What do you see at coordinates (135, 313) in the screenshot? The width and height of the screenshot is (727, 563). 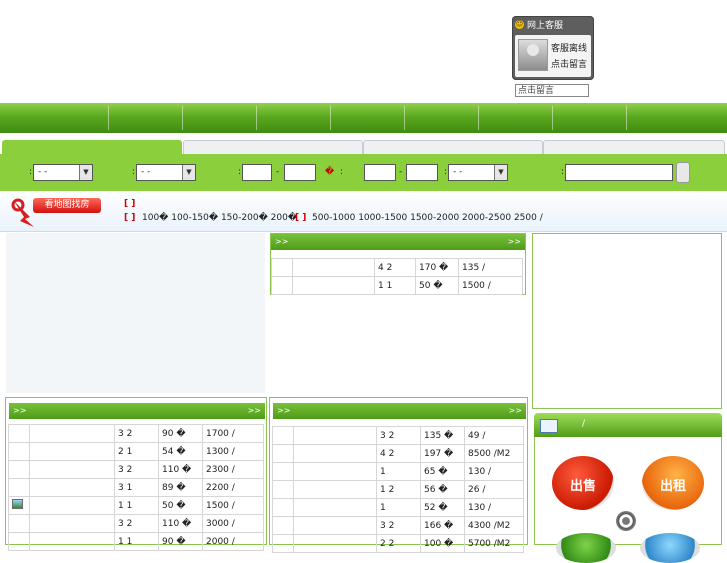 I see `featured-area` at bounding box center [135, 313].